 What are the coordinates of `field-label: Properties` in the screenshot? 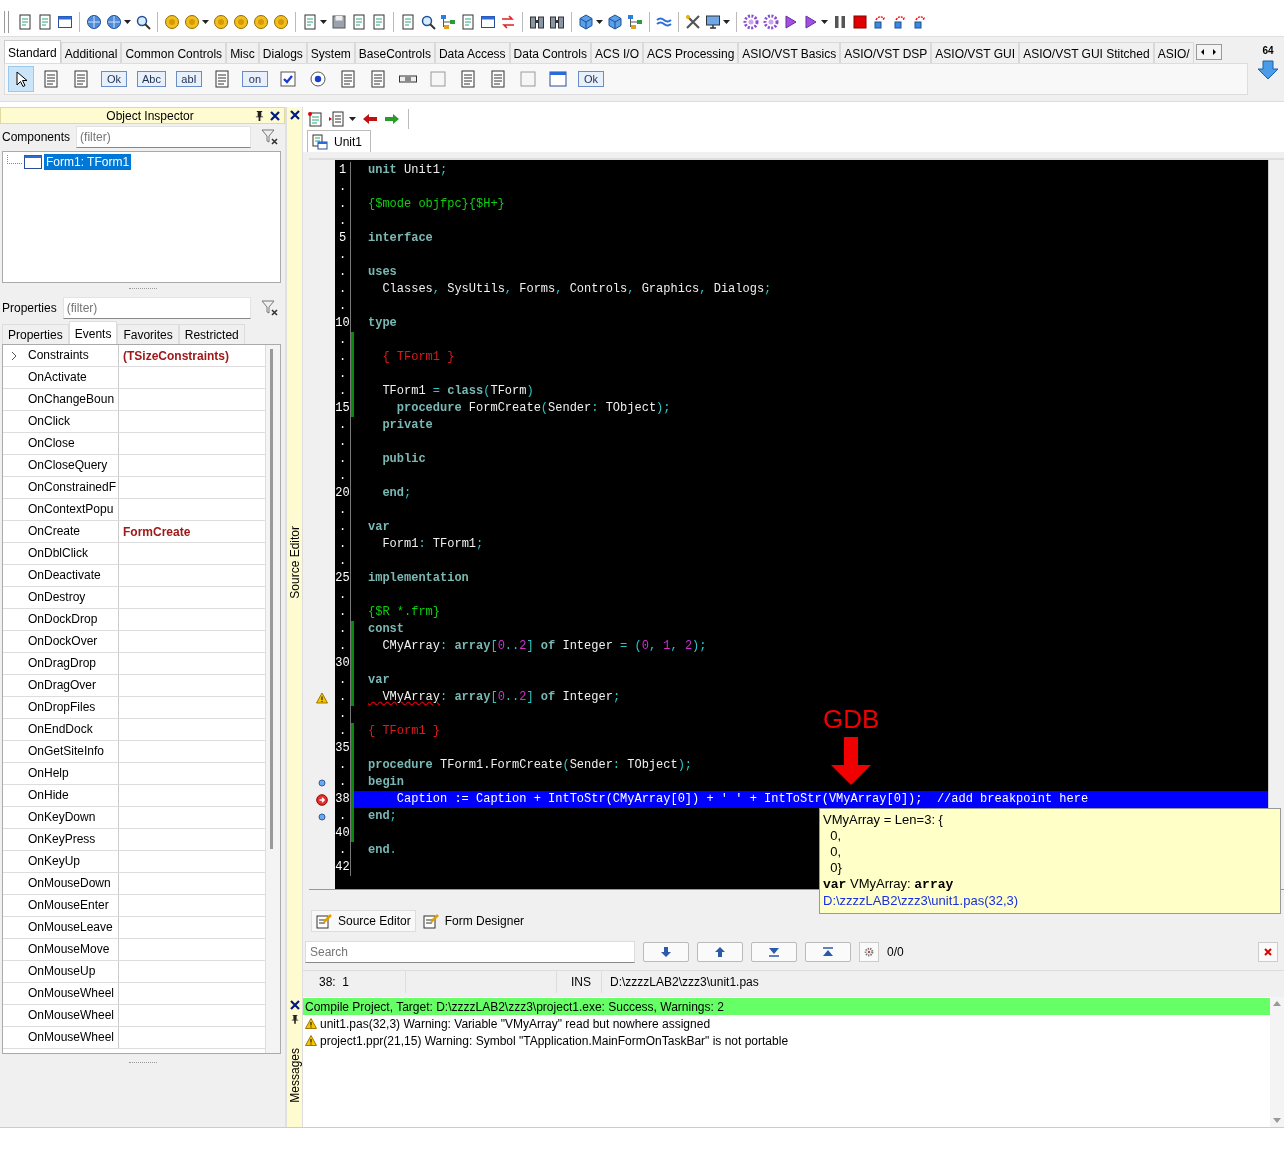 It's located at (29, 307).